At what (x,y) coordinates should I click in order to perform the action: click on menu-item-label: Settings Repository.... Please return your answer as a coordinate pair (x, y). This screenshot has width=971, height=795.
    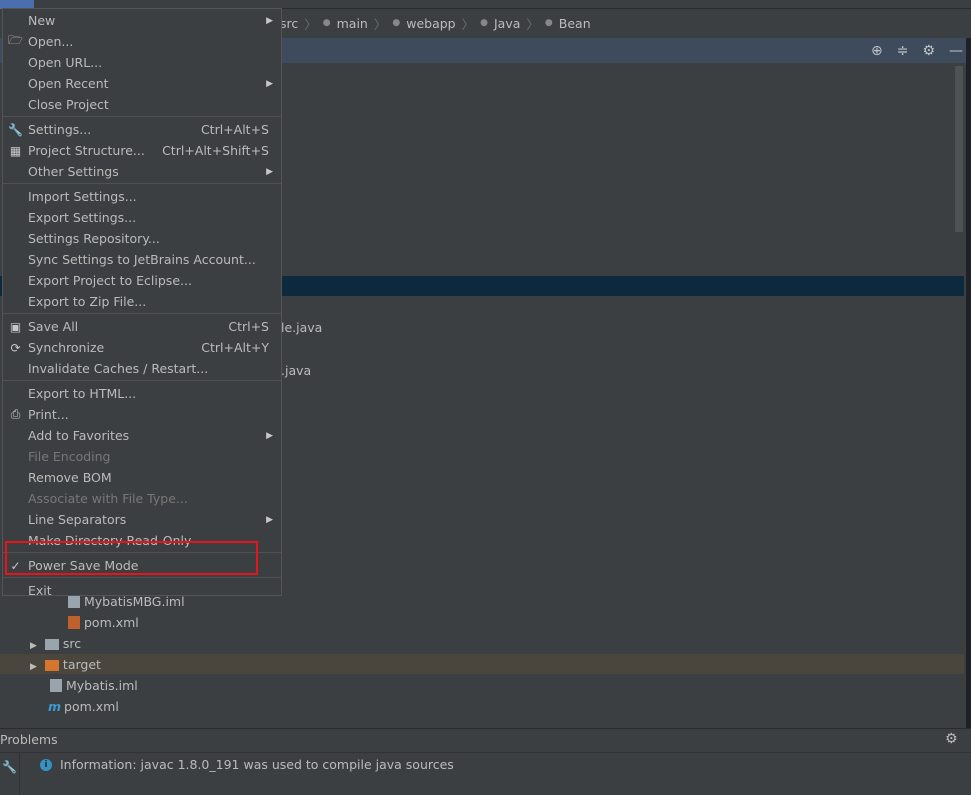
    Looking at the image, I should click on (94, 238).